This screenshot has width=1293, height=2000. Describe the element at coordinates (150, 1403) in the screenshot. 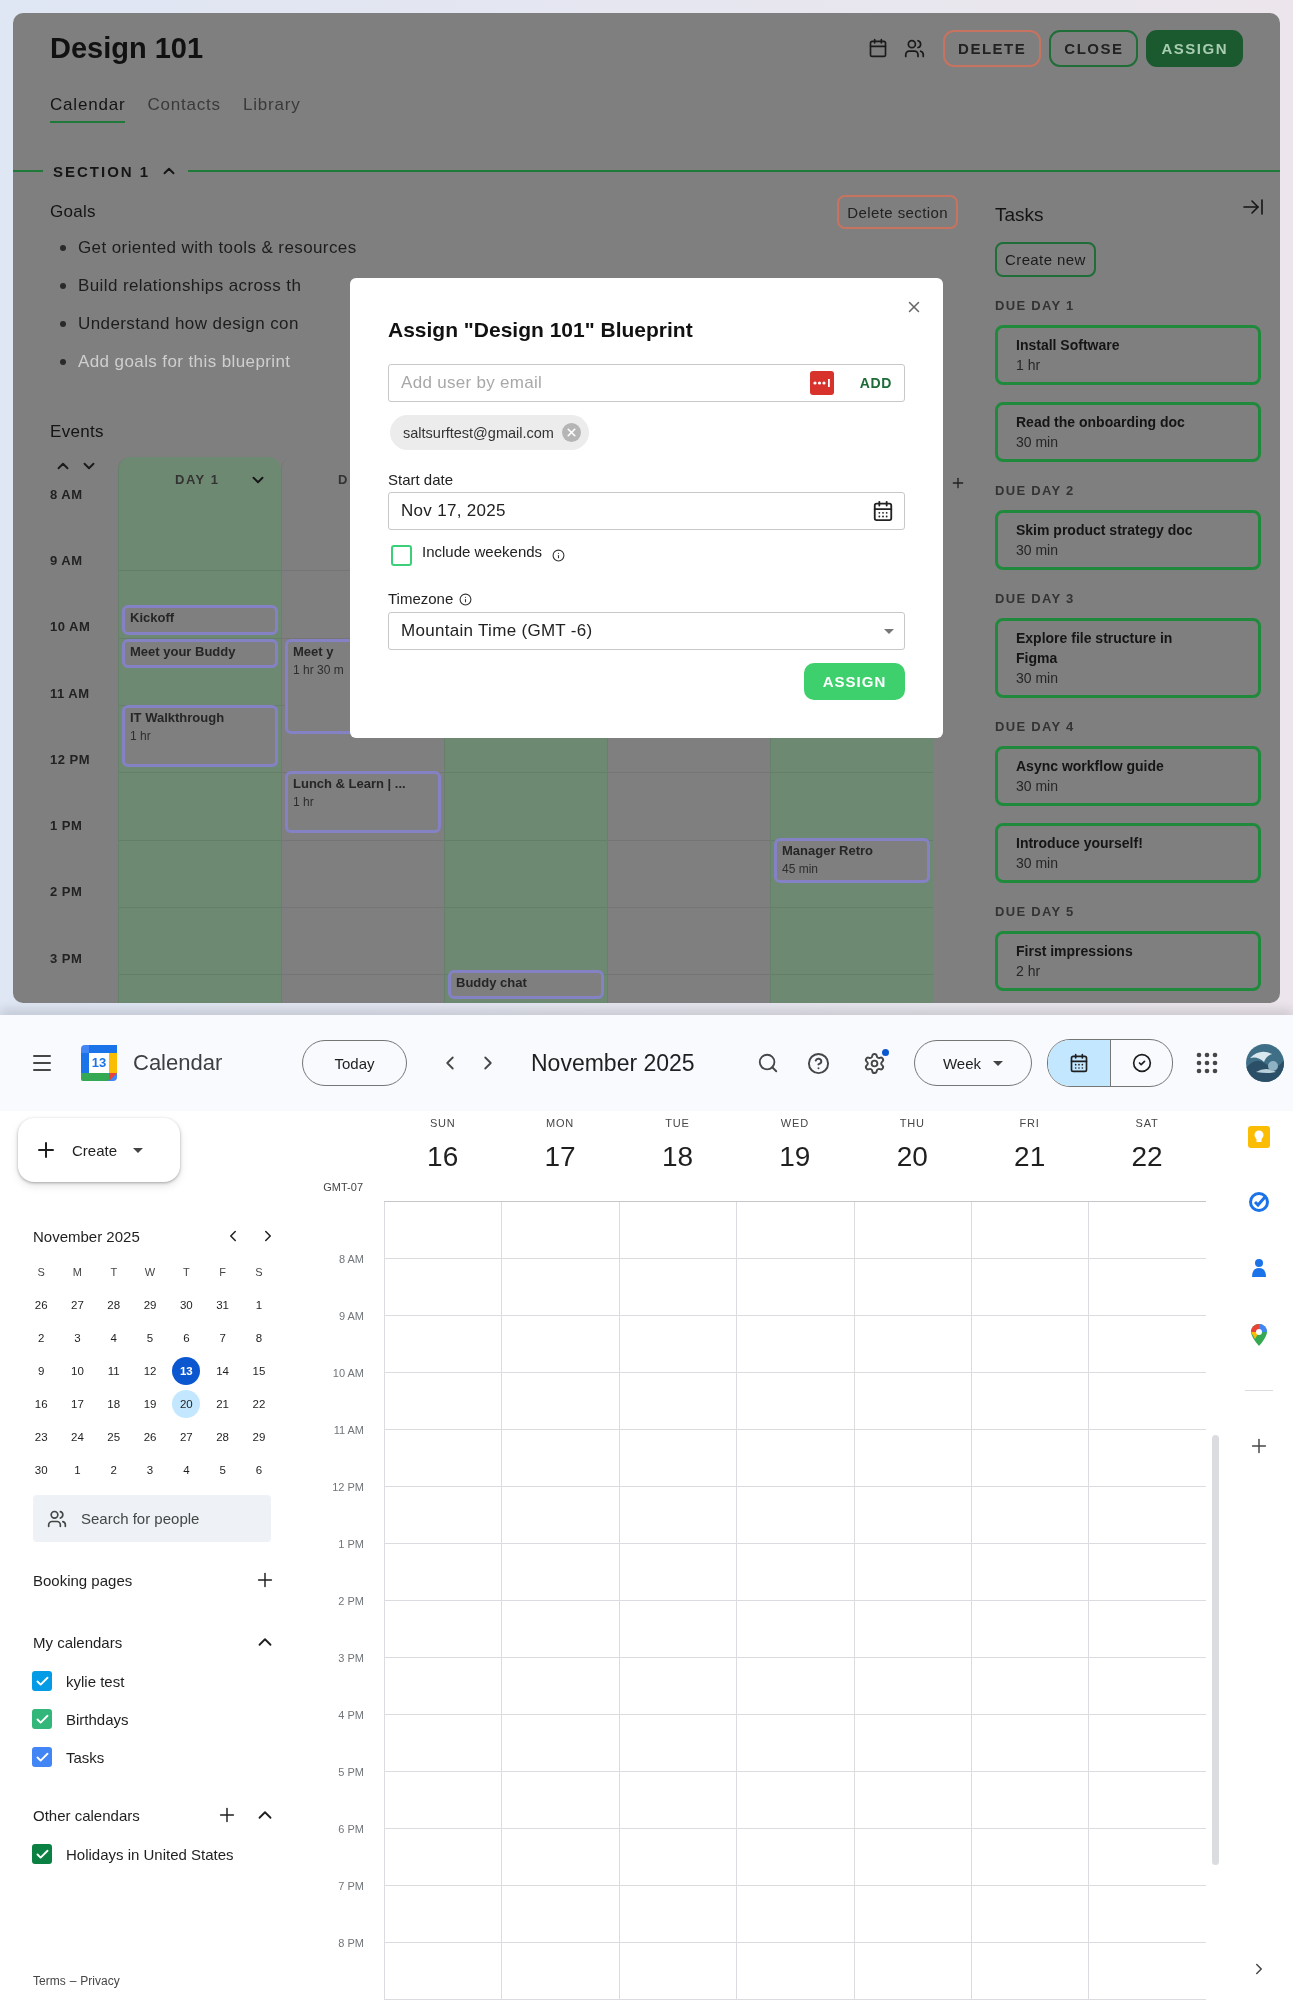

I see `date-cell: 19` at that location.